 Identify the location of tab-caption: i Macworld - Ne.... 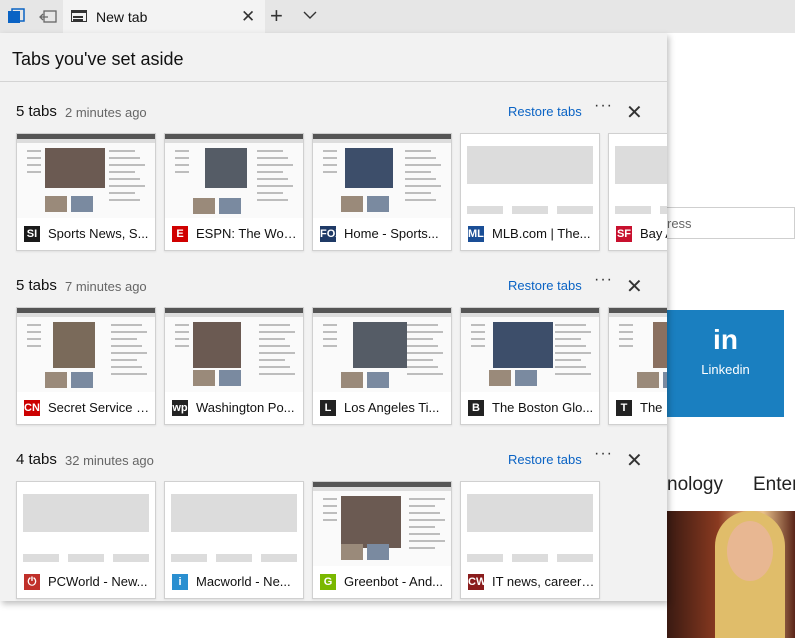
(234, 582).